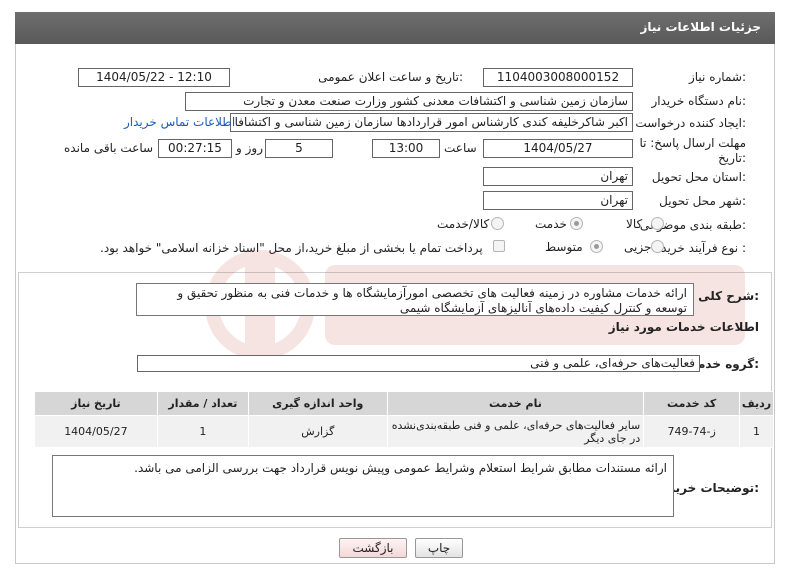 The width and height of the screenshot is (788, 574). What do you see at coordinates (515, 403) in the screenshot?
I see `col-name: نام خدمت` at bounding box center [515, 403].